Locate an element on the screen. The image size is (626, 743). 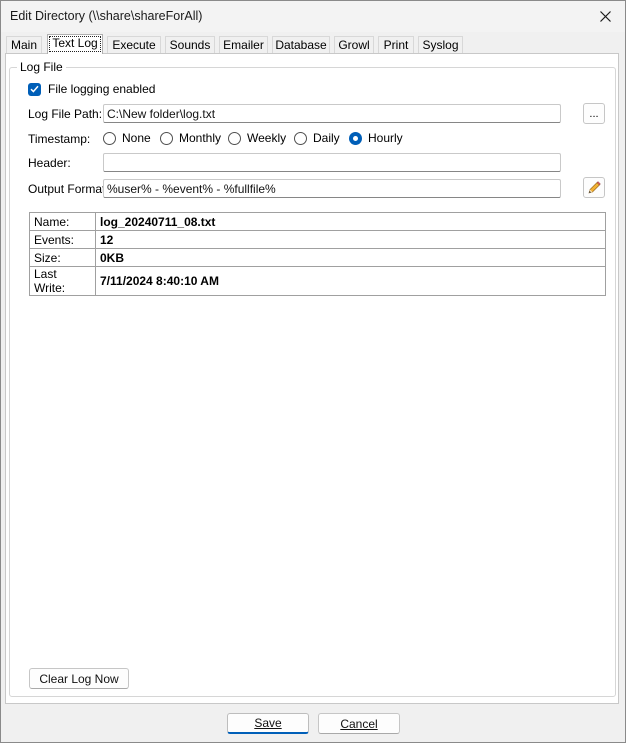
save-button: Save is located at coordinates (268, 723).